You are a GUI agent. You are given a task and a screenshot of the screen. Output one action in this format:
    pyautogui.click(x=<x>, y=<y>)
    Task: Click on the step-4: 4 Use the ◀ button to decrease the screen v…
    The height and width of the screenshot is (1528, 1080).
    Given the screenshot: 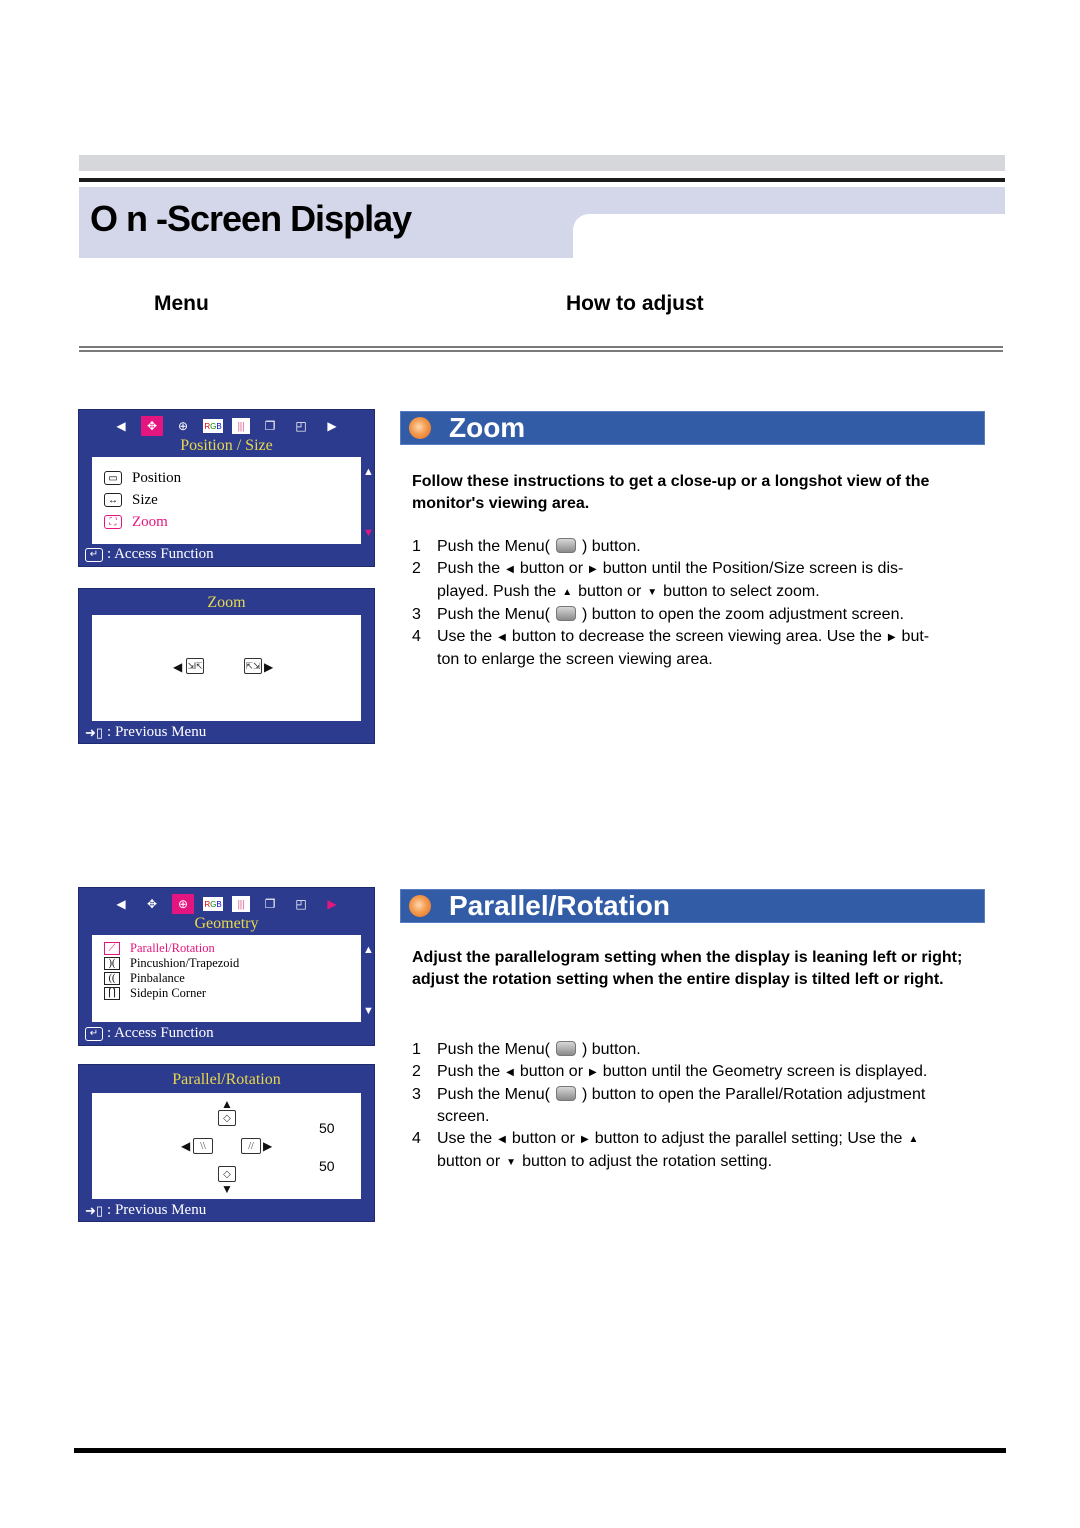 What is the action you would take?
    pyautogui.click(x=671, y=648)
    